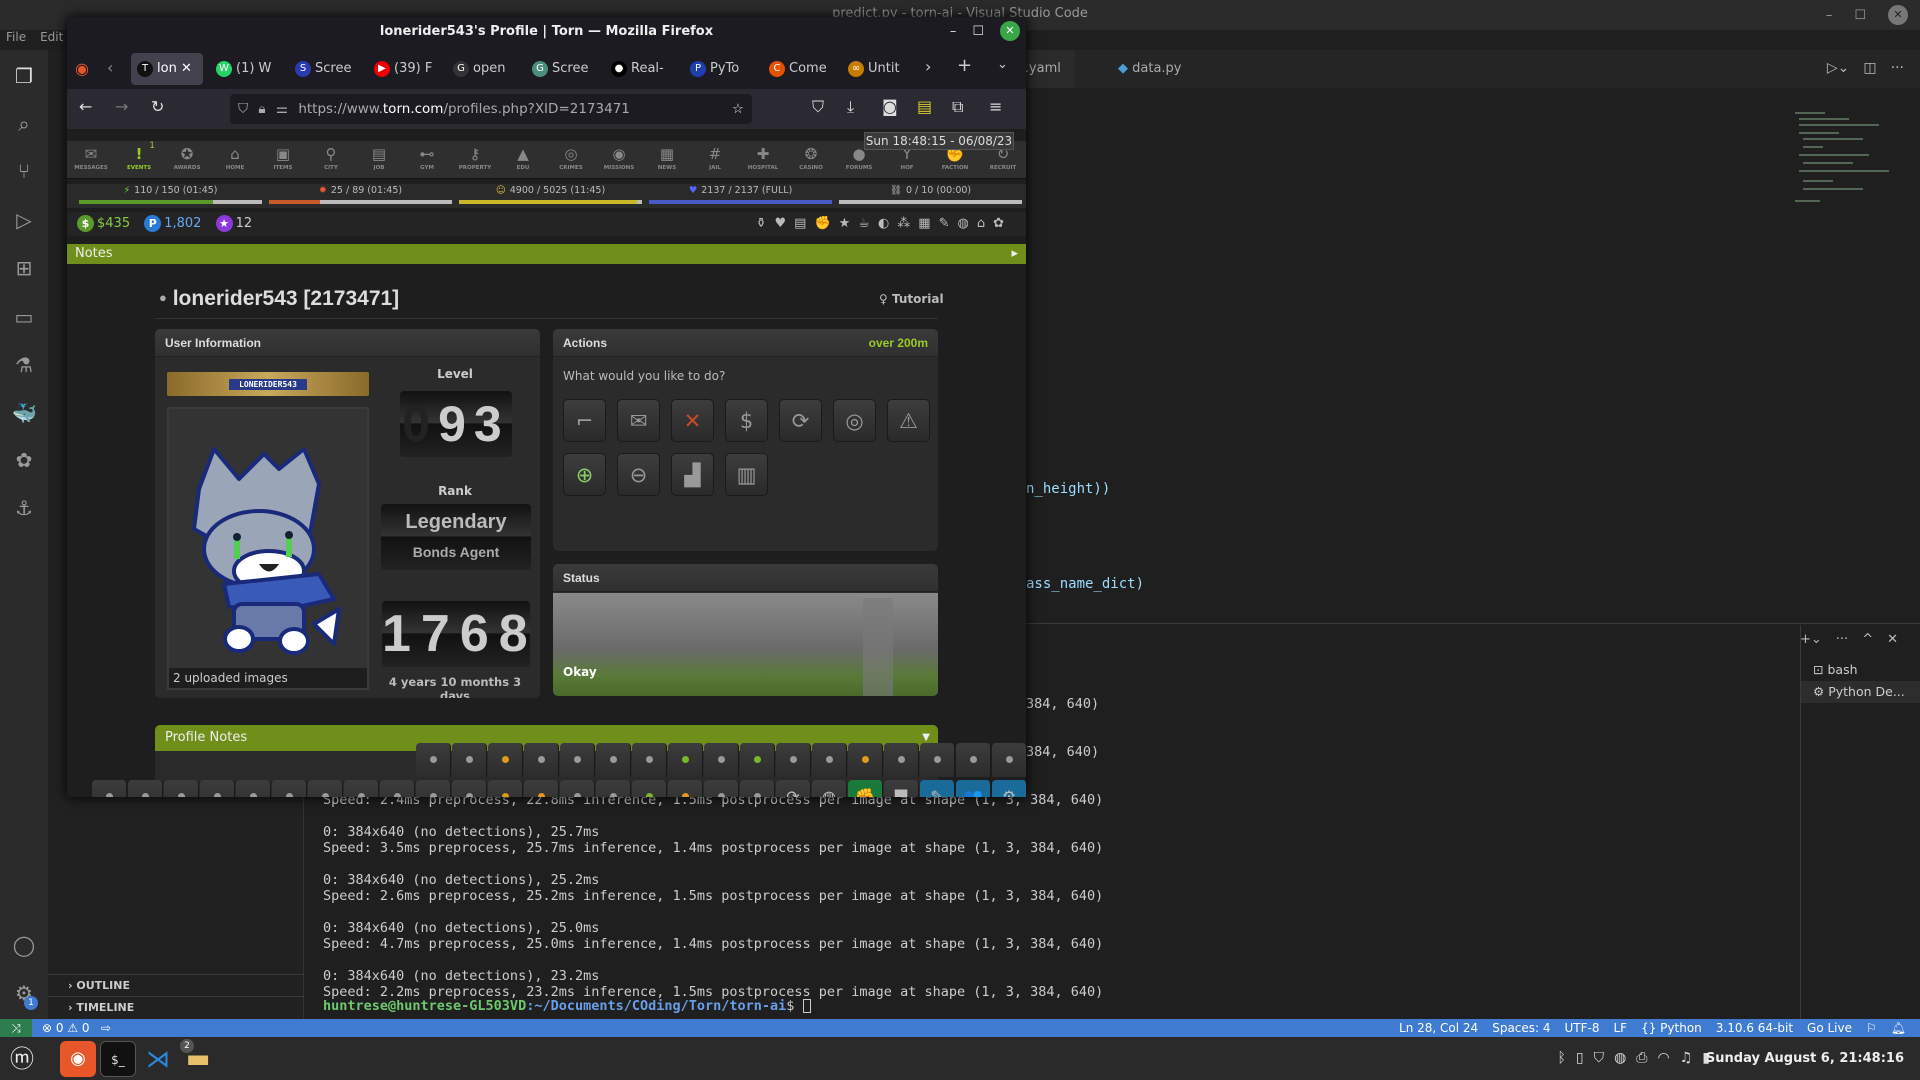 The image size is (1920, 1080). I want to click on extension-icon: ✿, so click(24, 460).